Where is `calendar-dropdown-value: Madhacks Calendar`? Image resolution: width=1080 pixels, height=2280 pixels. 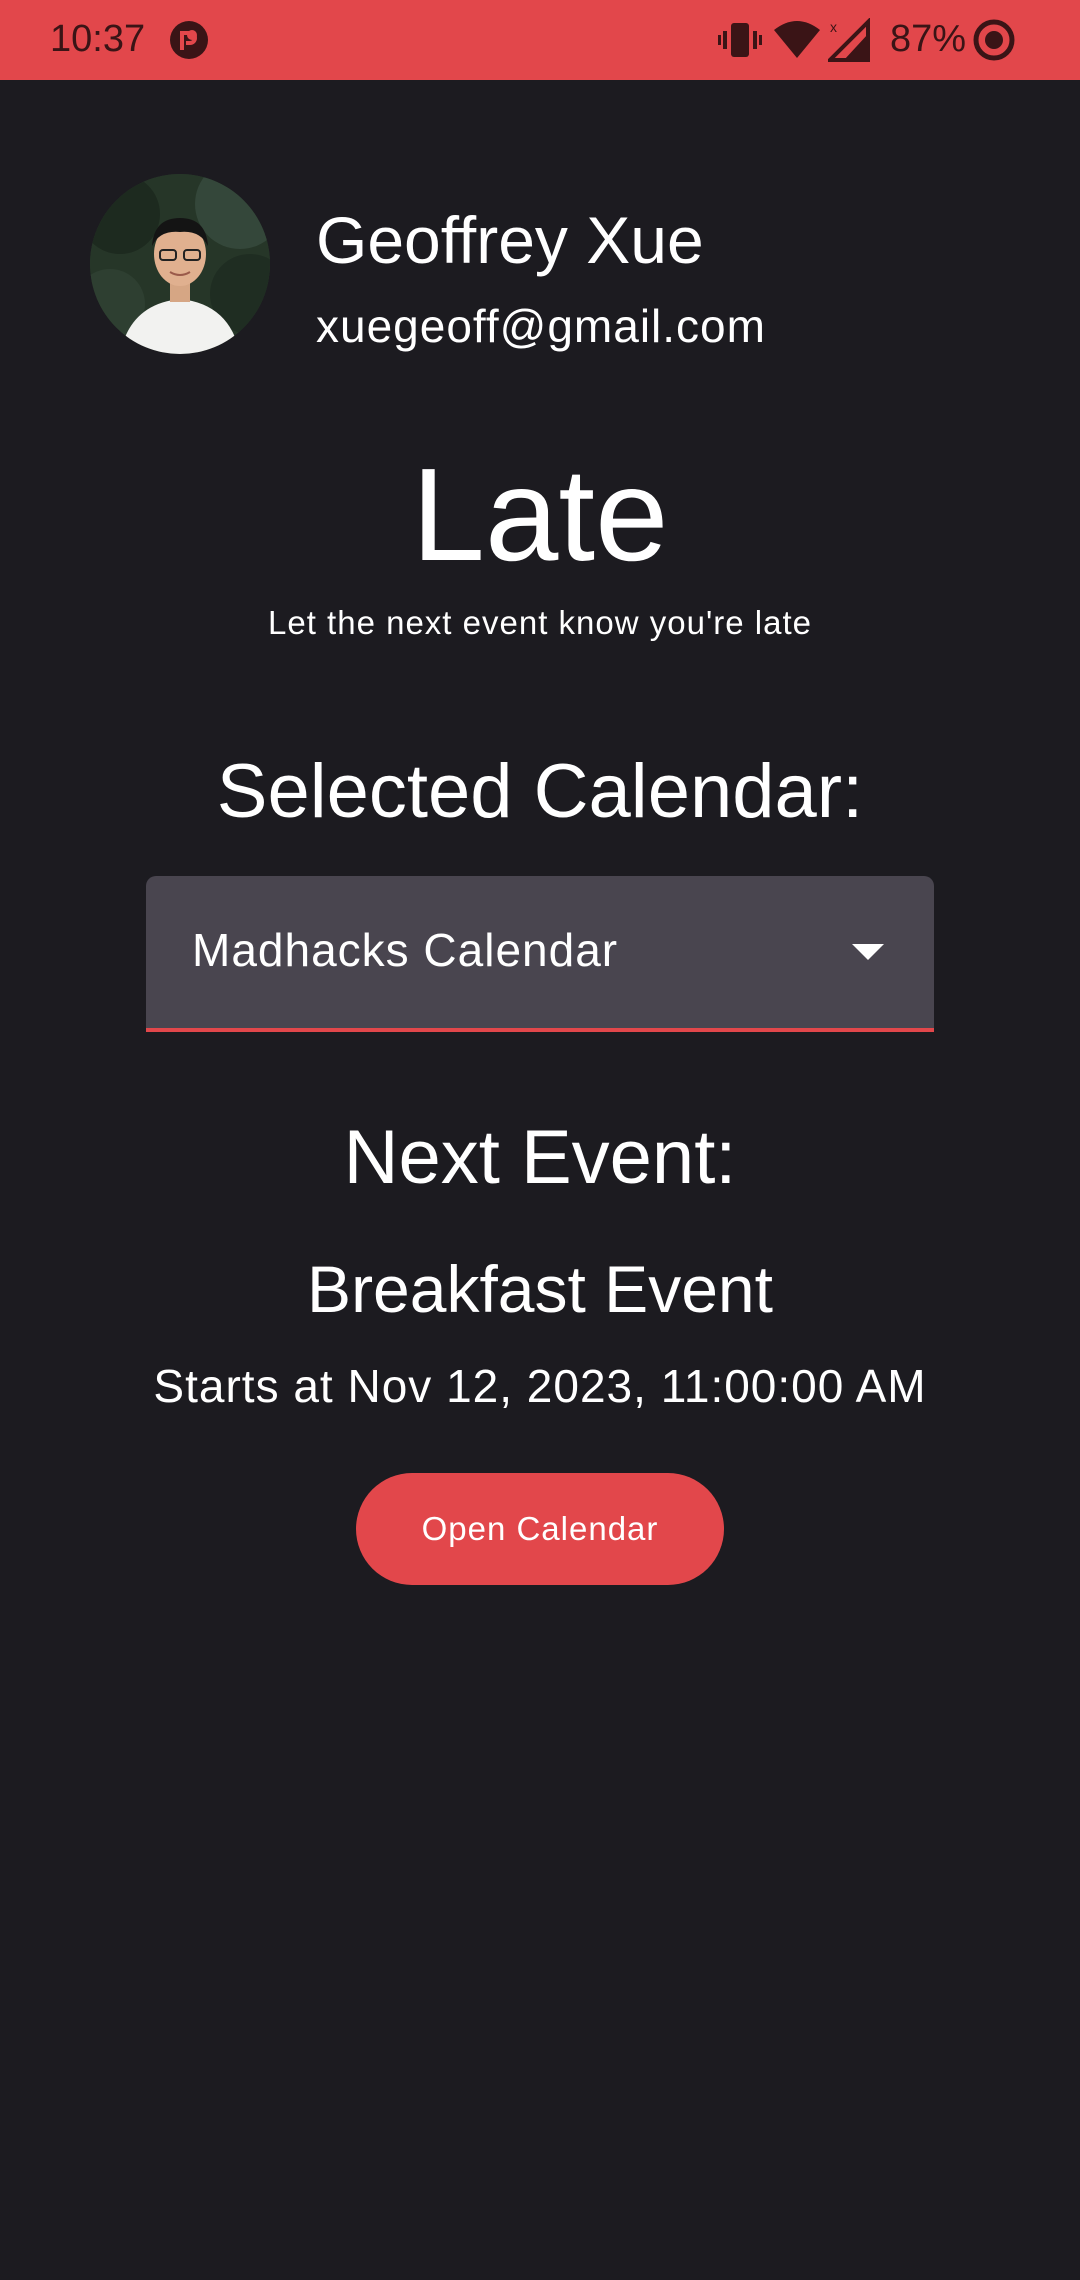 calendar-dropdown-value: Madhacks Calendar is located at coordinates (405, 950).